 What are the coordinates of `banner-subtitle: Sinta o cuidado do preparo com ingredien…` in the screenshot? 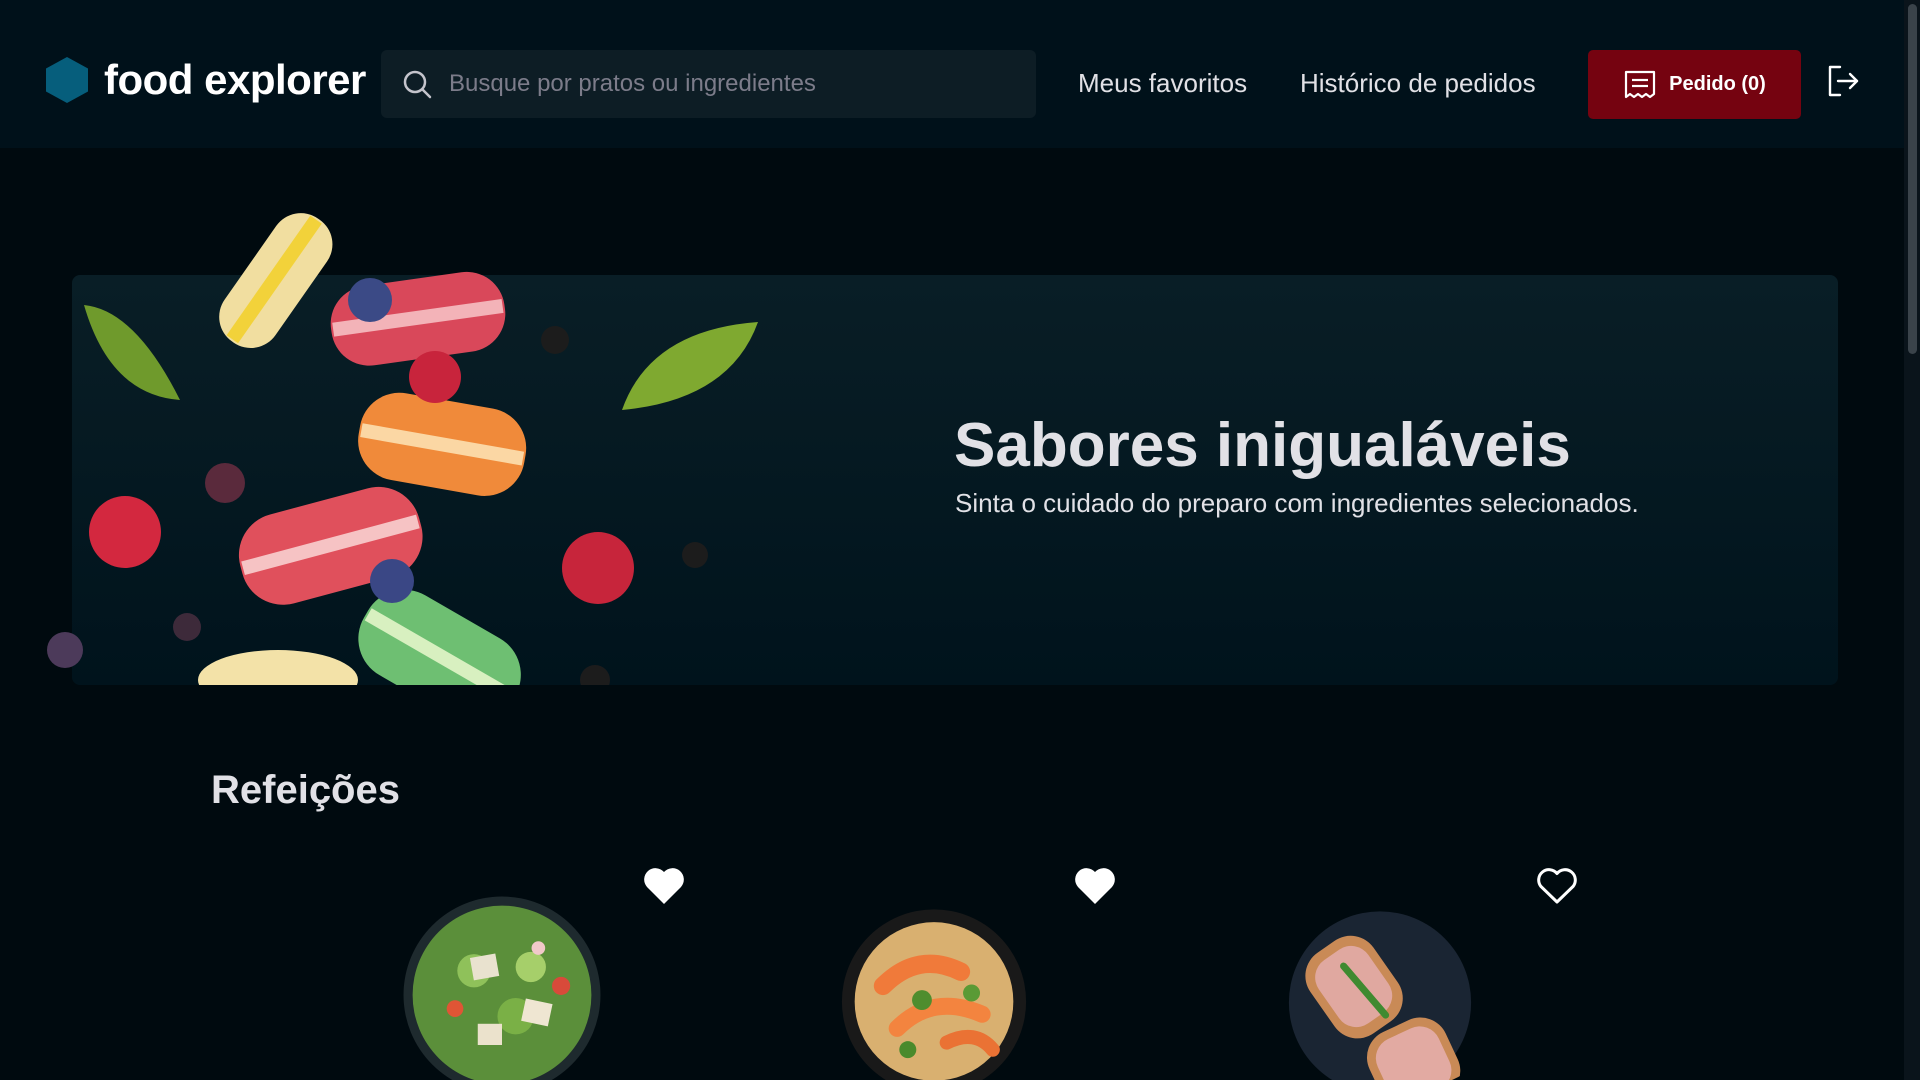 It's located at (1297, 503).